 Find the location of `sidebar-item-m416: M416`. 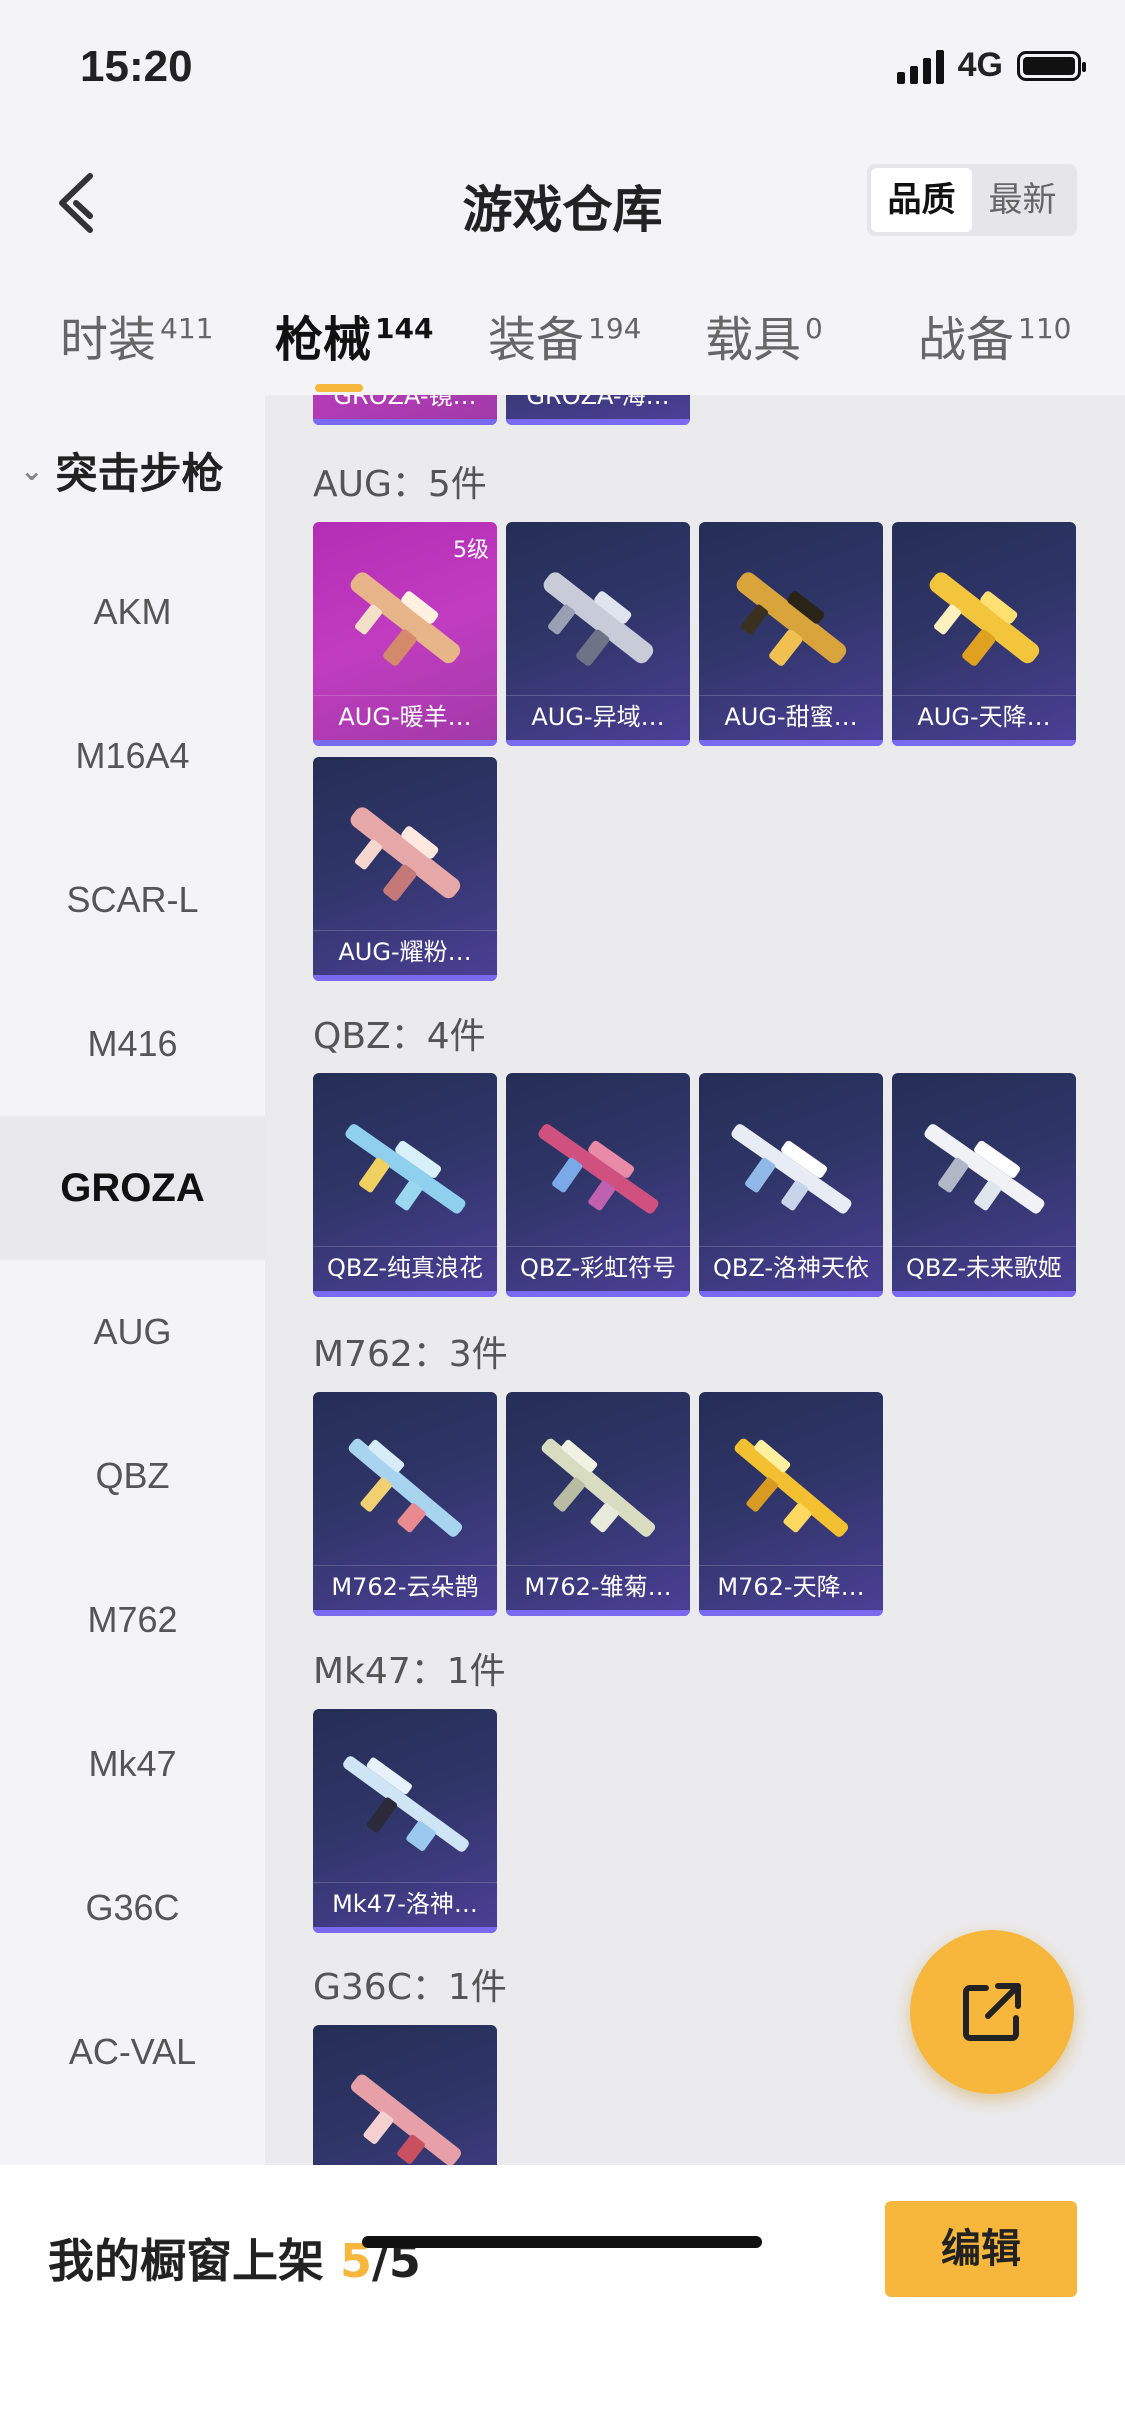

sidebar-item-m416: M416 is located at coordinates (132, 1044).